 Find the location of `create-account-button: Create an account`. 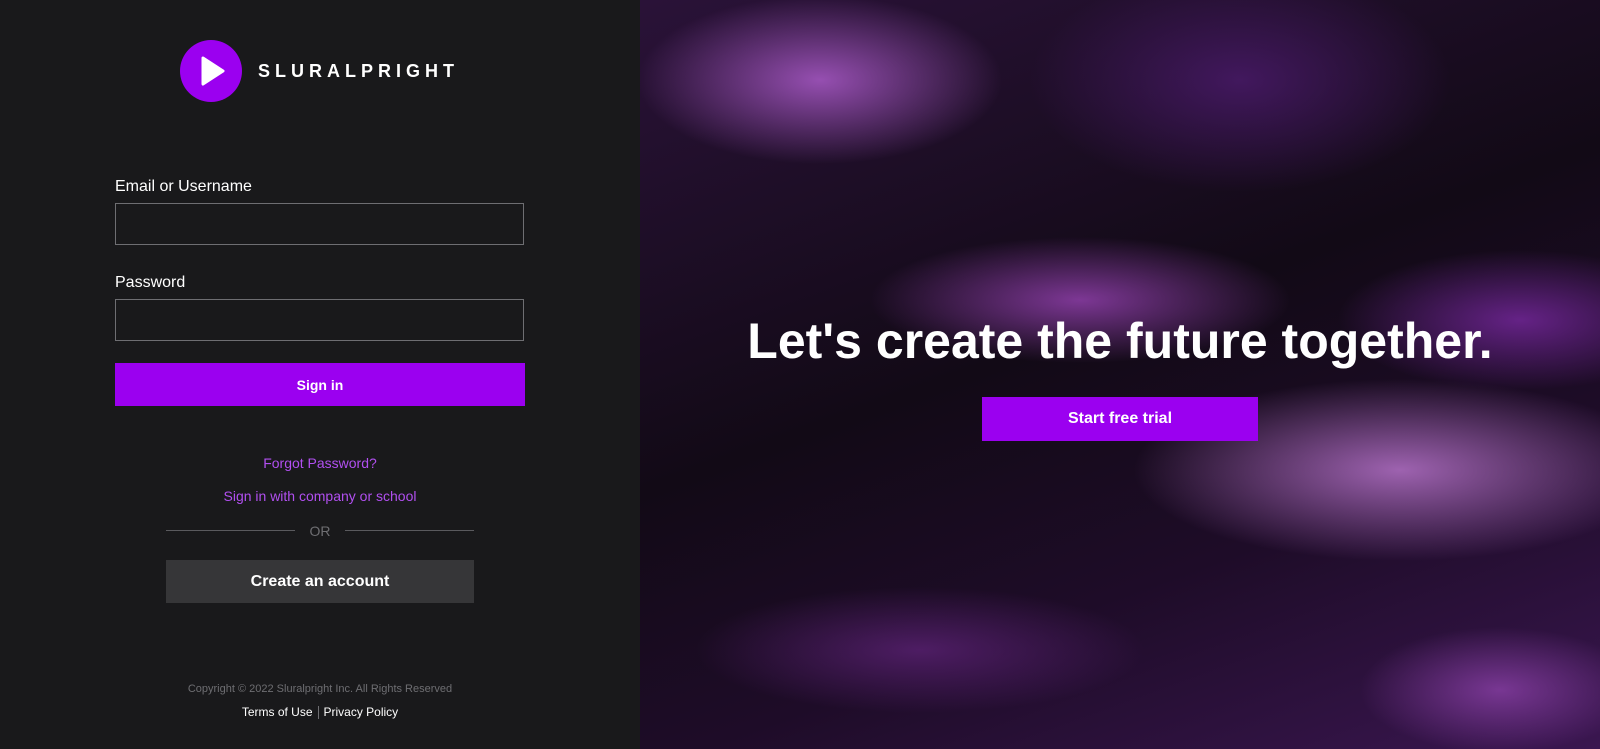

create-account-button: Create an account is located at coordinates (320, 581).